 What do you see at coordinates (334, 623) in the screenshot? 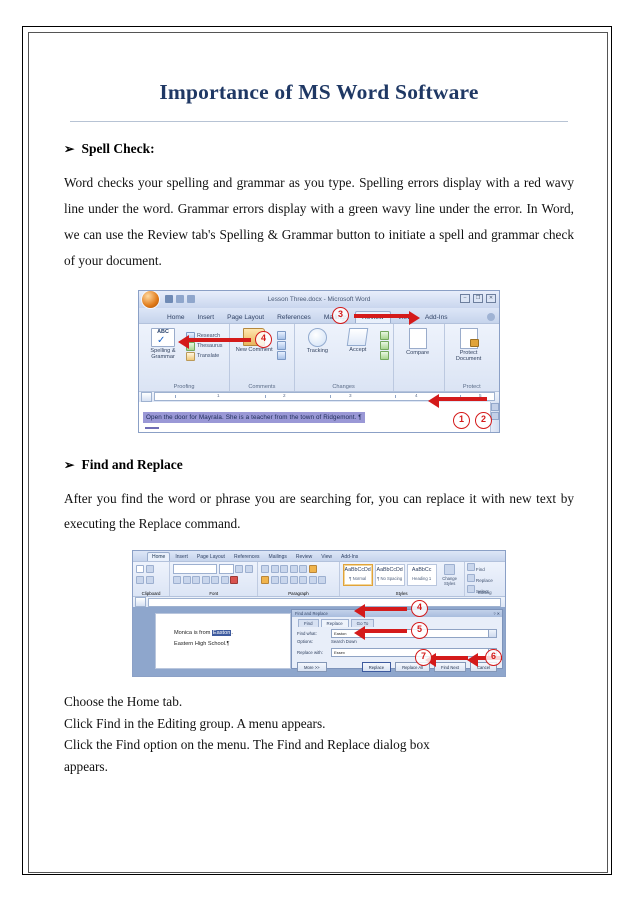
I see `dialog-tab-replace: Replace` at bounding box center [334, 623].